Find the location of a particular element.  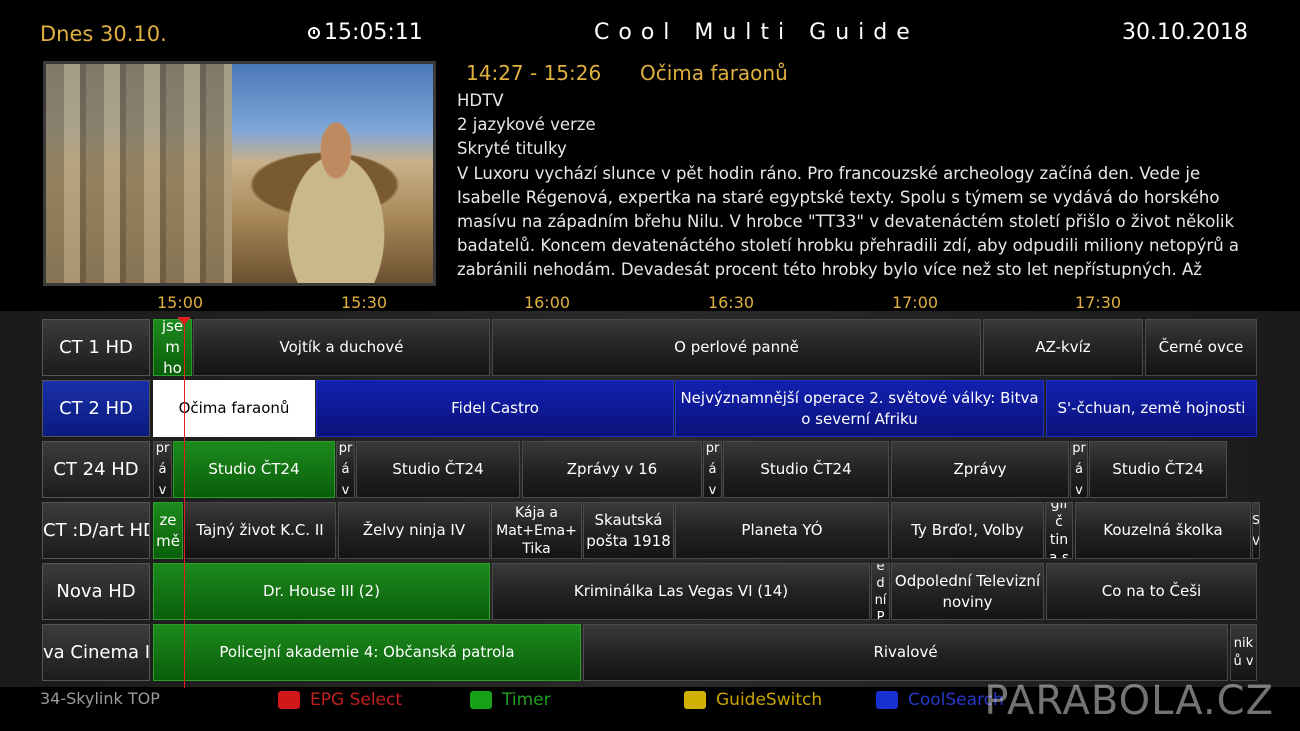

program-subtitles: Skryté titulky is located at coordinates (512, 149).